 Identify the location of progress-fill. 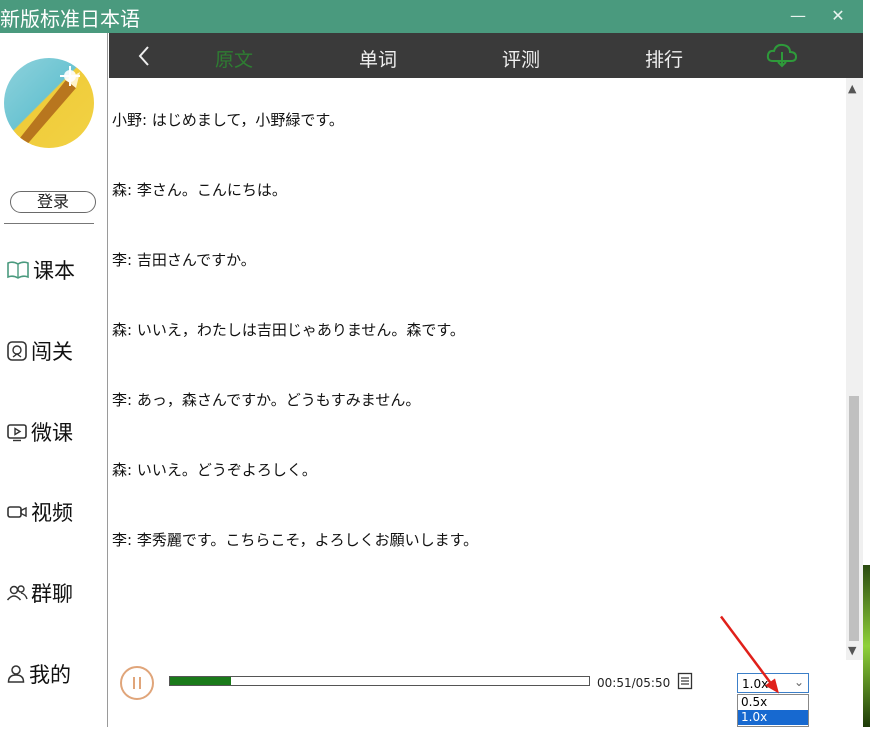
(200, 681).